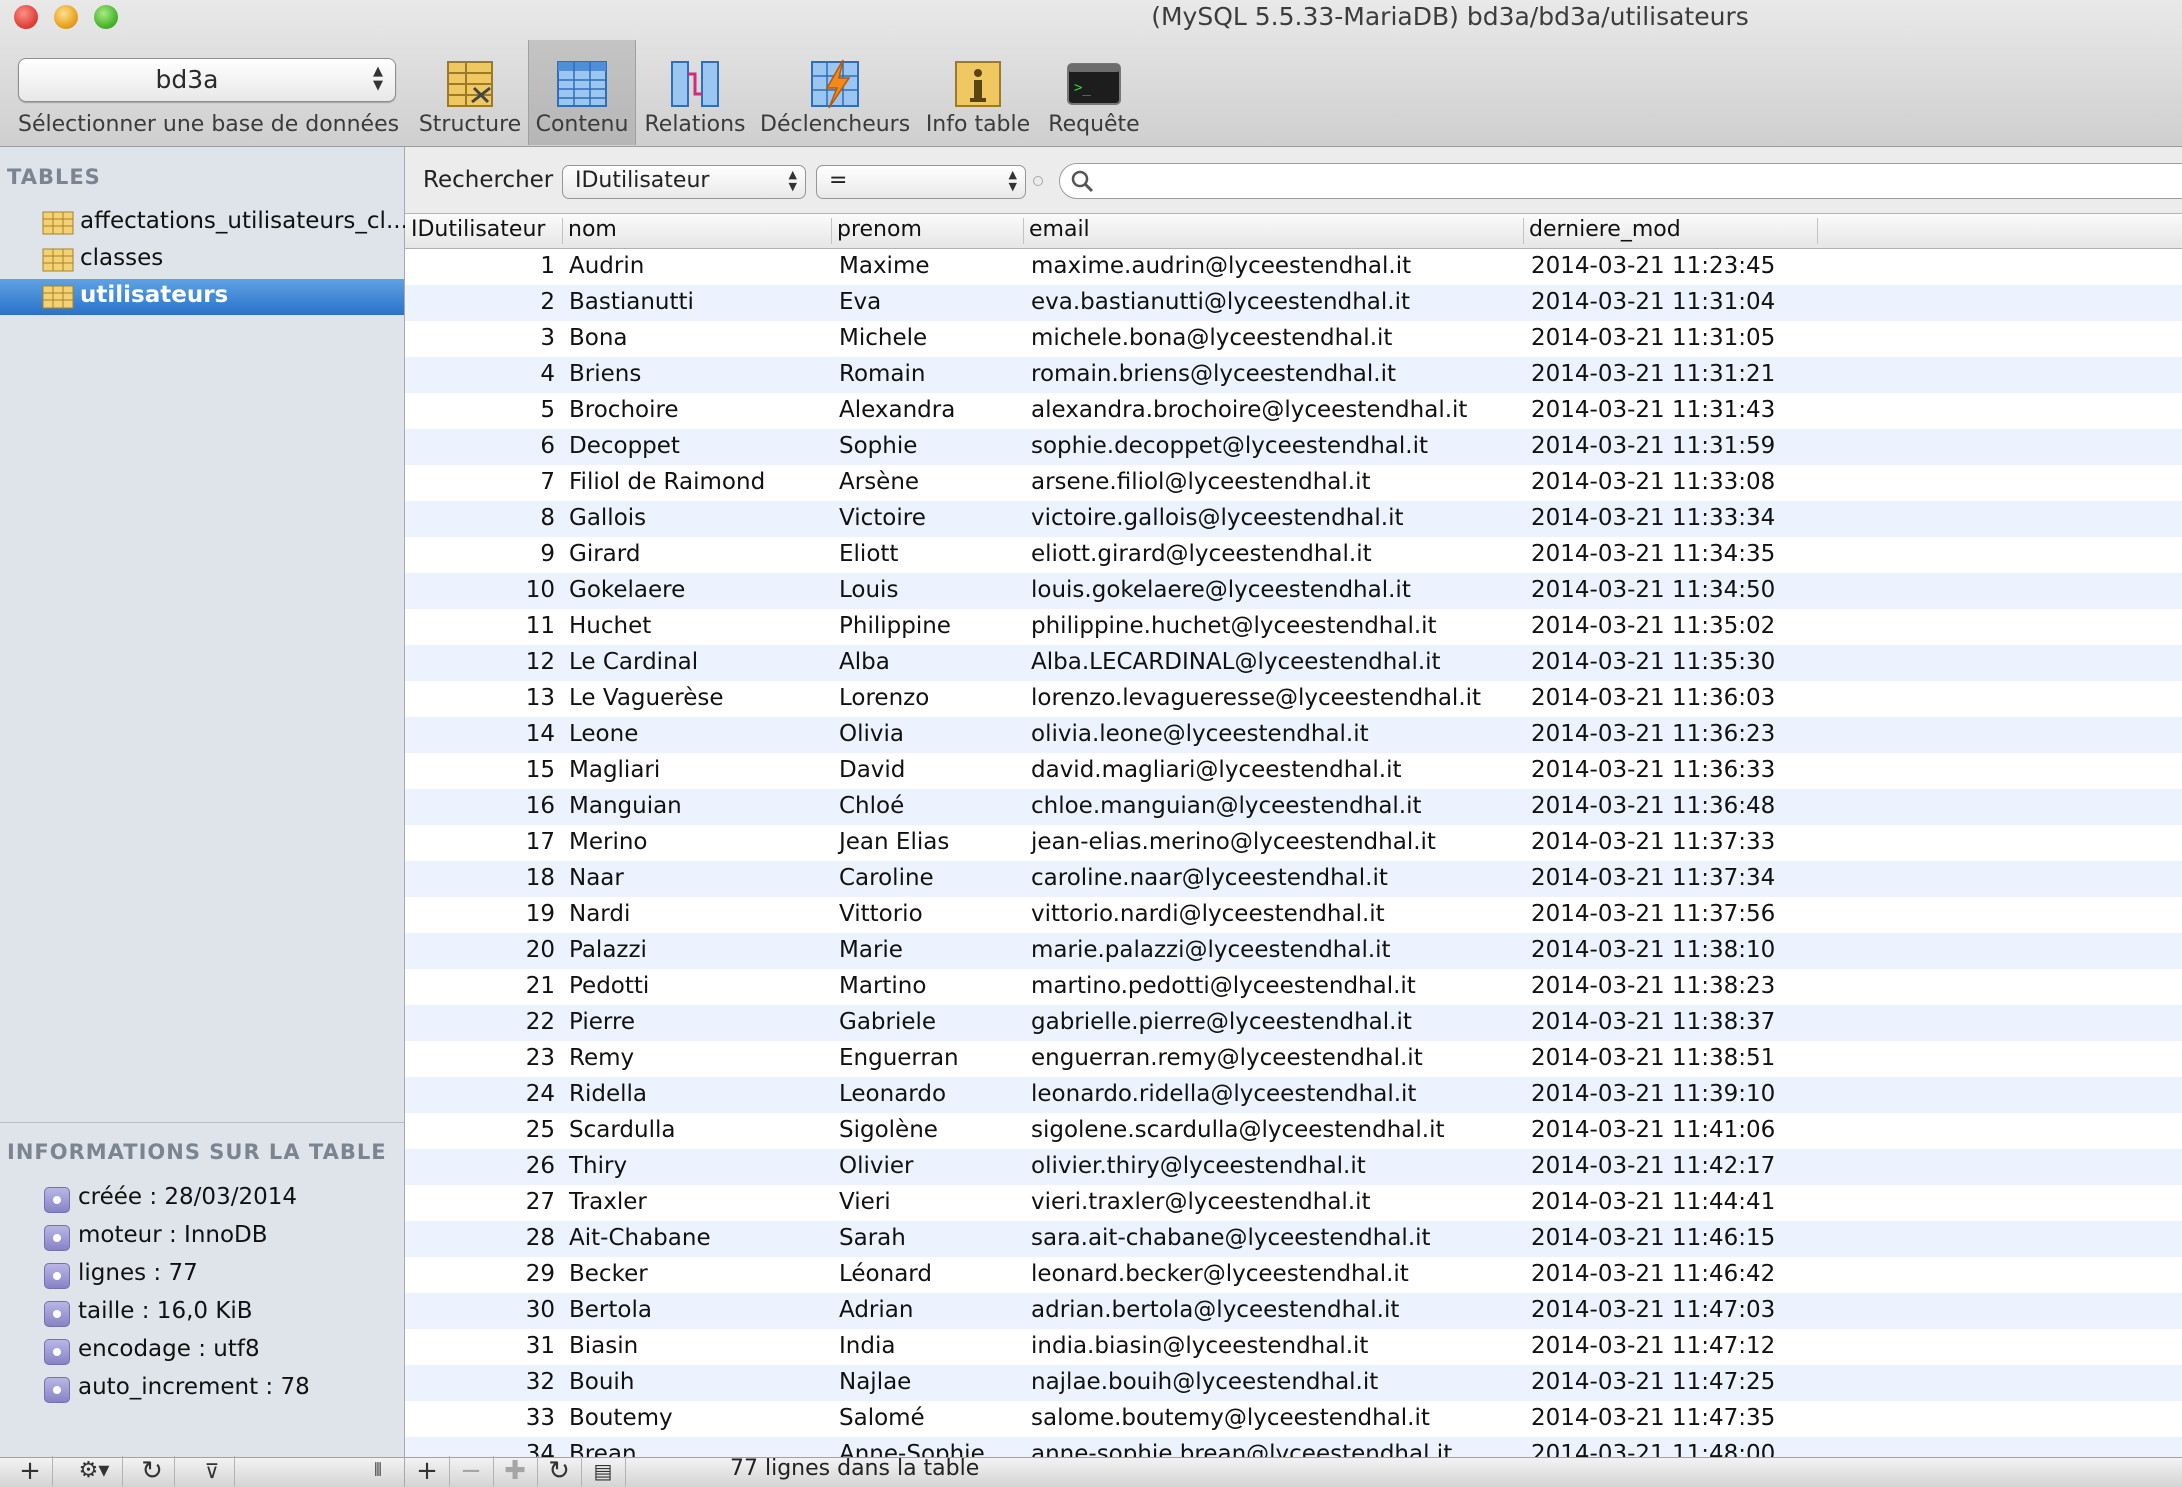 The image size is (2182, 1487). I want to click on cell-email: olivier.thiry@lyceestendhal.it, so click(1198, 1166).